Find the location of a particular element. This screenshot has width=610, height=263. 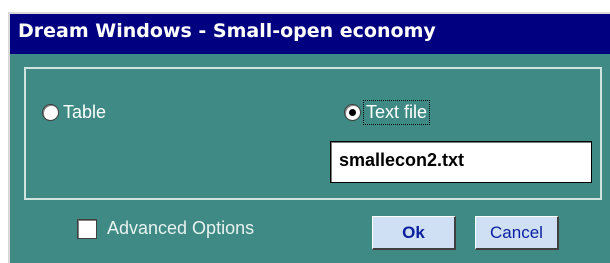

window-title: Dream Windows - Small-open economy is located at coordinates (227, 31).